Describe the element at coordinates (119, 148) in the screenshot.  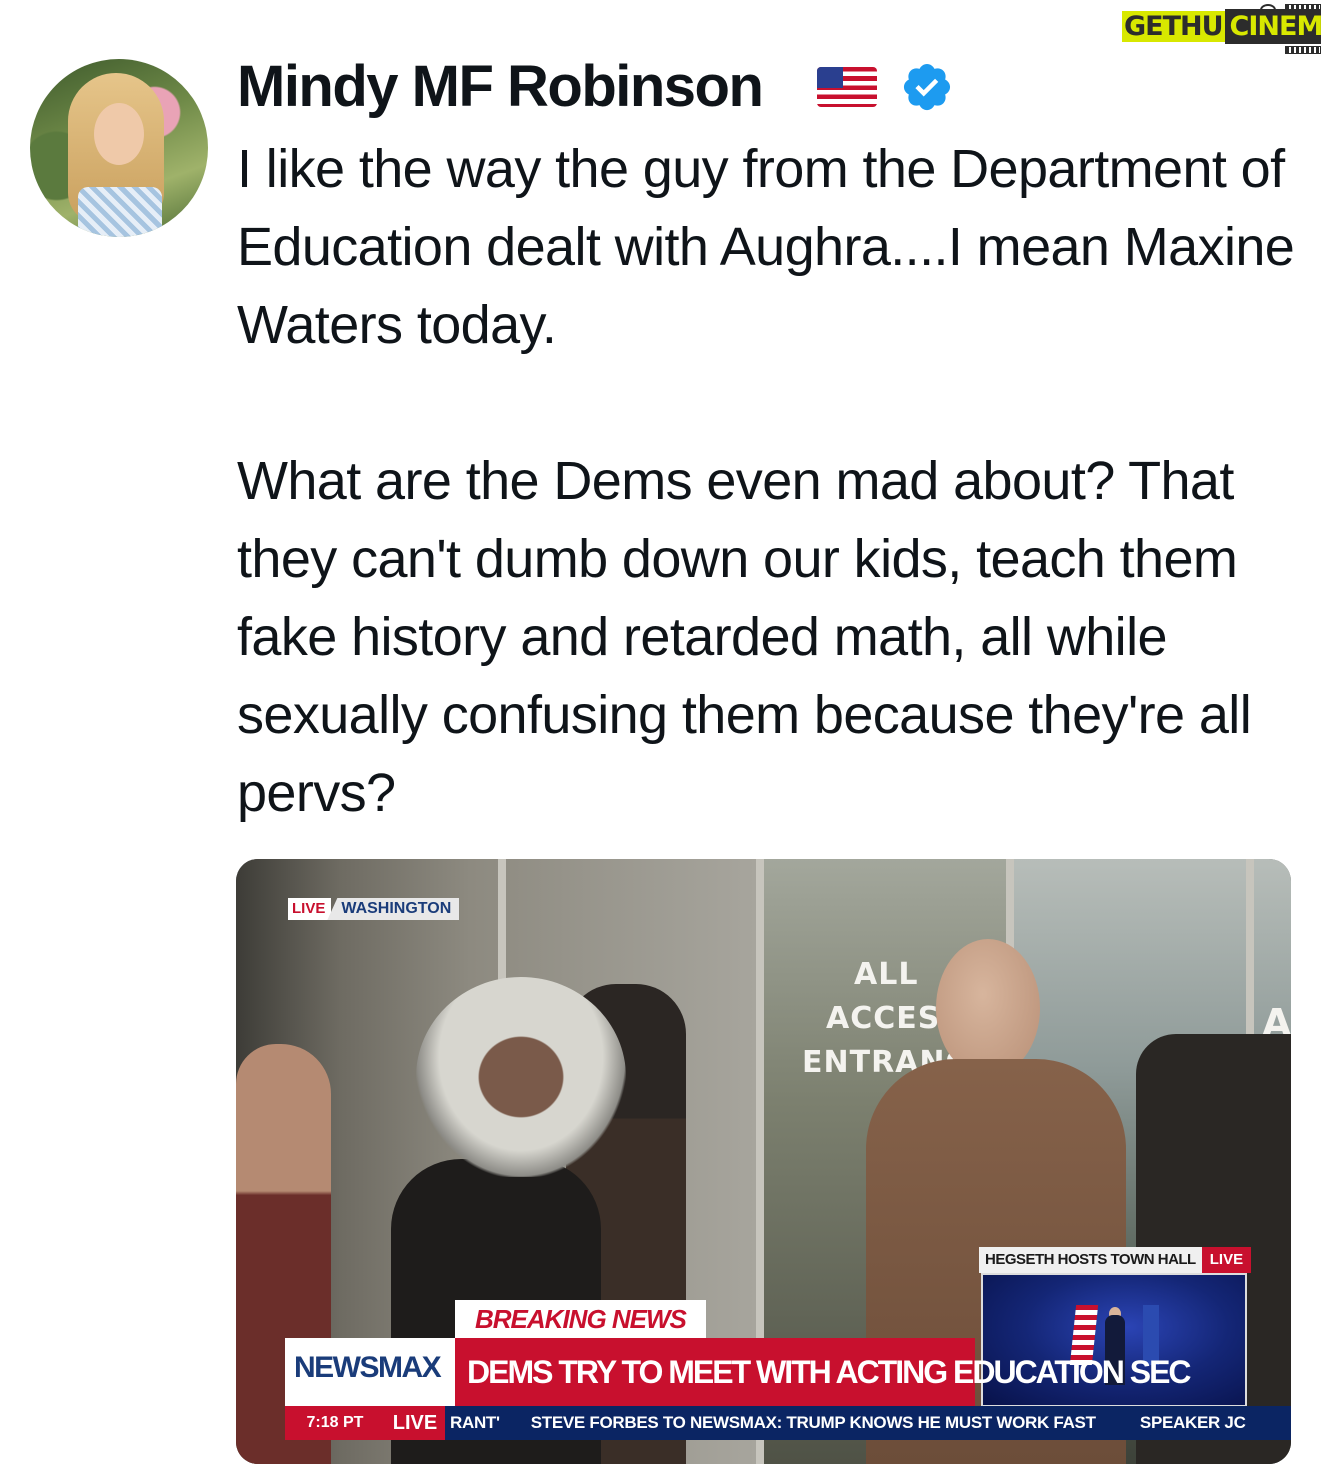
I see `avatar` at that location.